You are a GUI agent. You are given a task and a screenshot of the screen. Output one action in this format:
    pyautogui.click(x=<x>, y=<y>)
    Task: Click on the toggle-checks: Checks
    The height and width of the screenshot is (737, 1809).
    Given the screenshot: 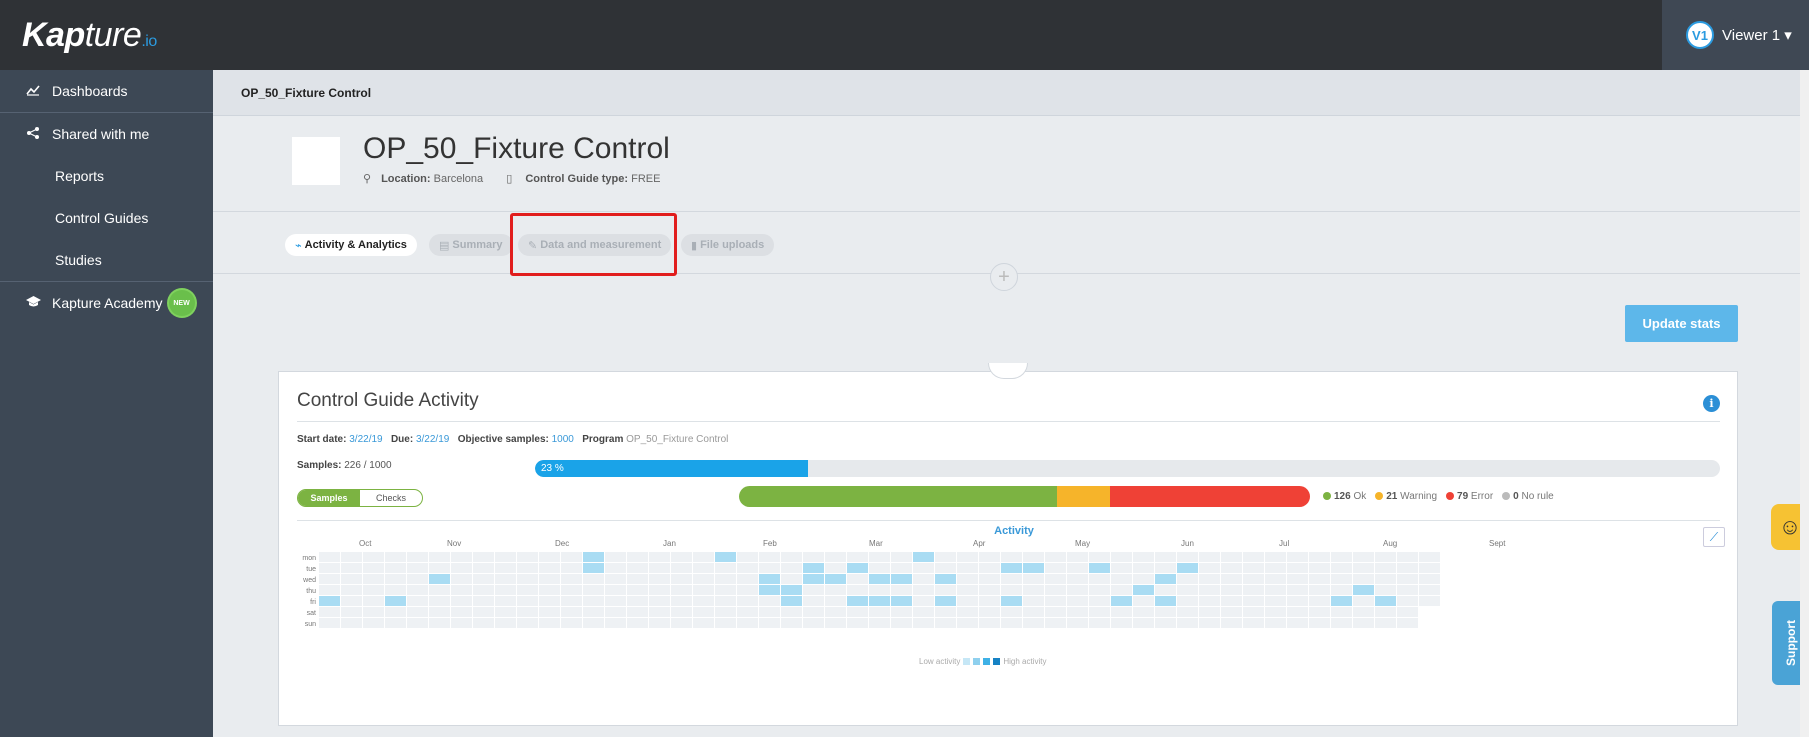 What is the action you would take?
    pyautogui.click(x=391, y=498)
    